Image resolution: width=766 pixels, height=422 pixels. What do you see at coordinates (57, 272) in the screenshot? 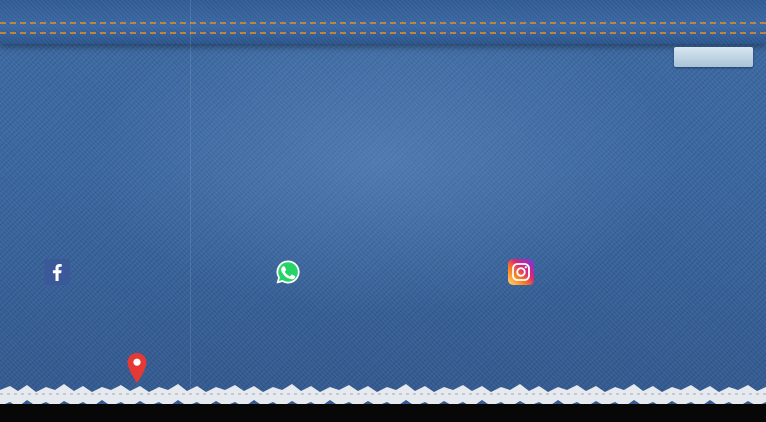
I see `facebook-icon` at bounding box center [57, 272].